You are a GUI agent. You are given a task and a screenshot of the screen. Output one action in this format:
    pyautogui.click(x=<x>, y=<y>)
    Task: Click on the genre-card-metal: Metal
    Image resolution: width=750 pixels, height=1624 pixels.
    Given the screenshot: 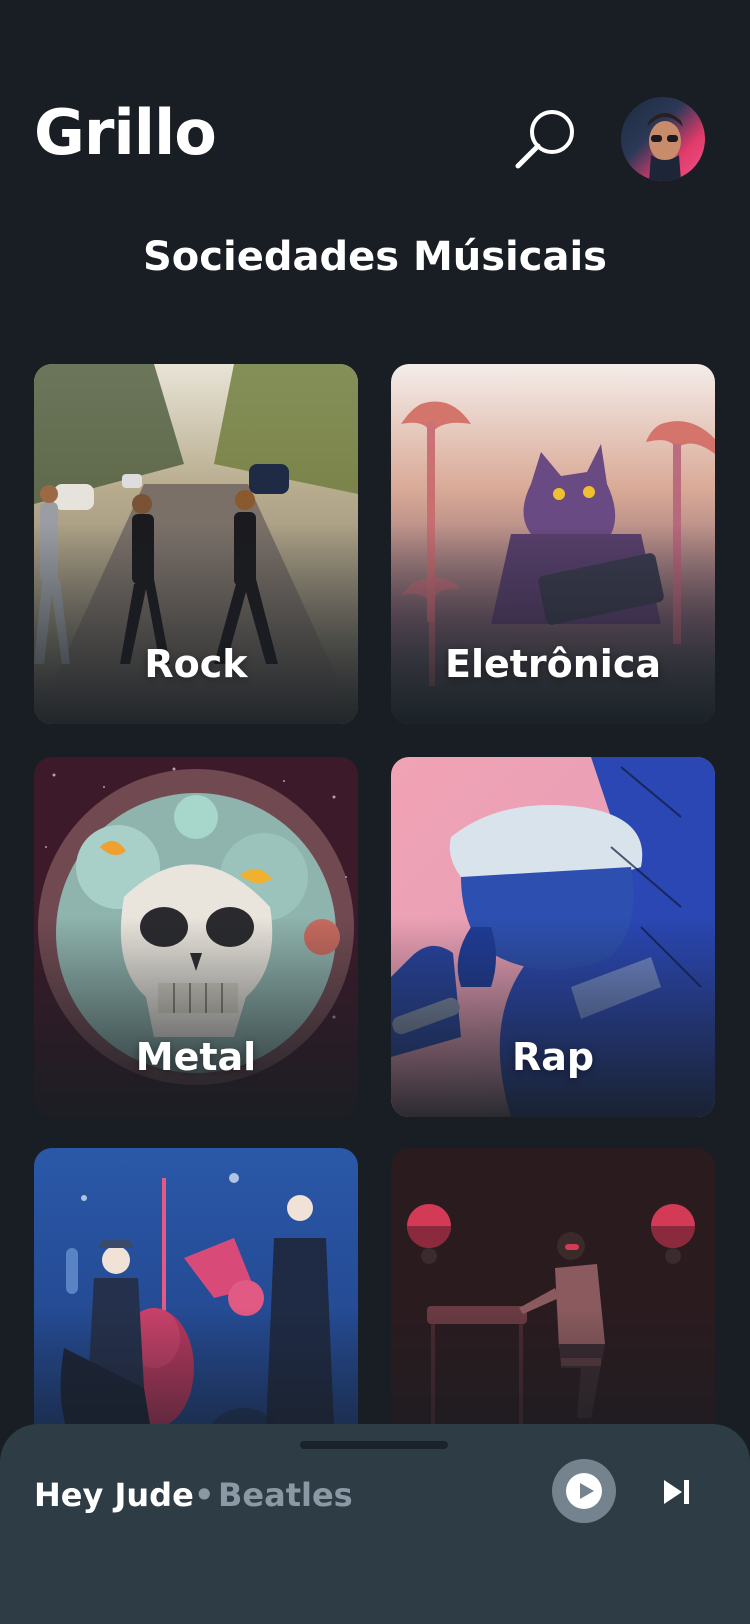 What is the action you would take?
    pyautogui.click(x=196, y=937)
    